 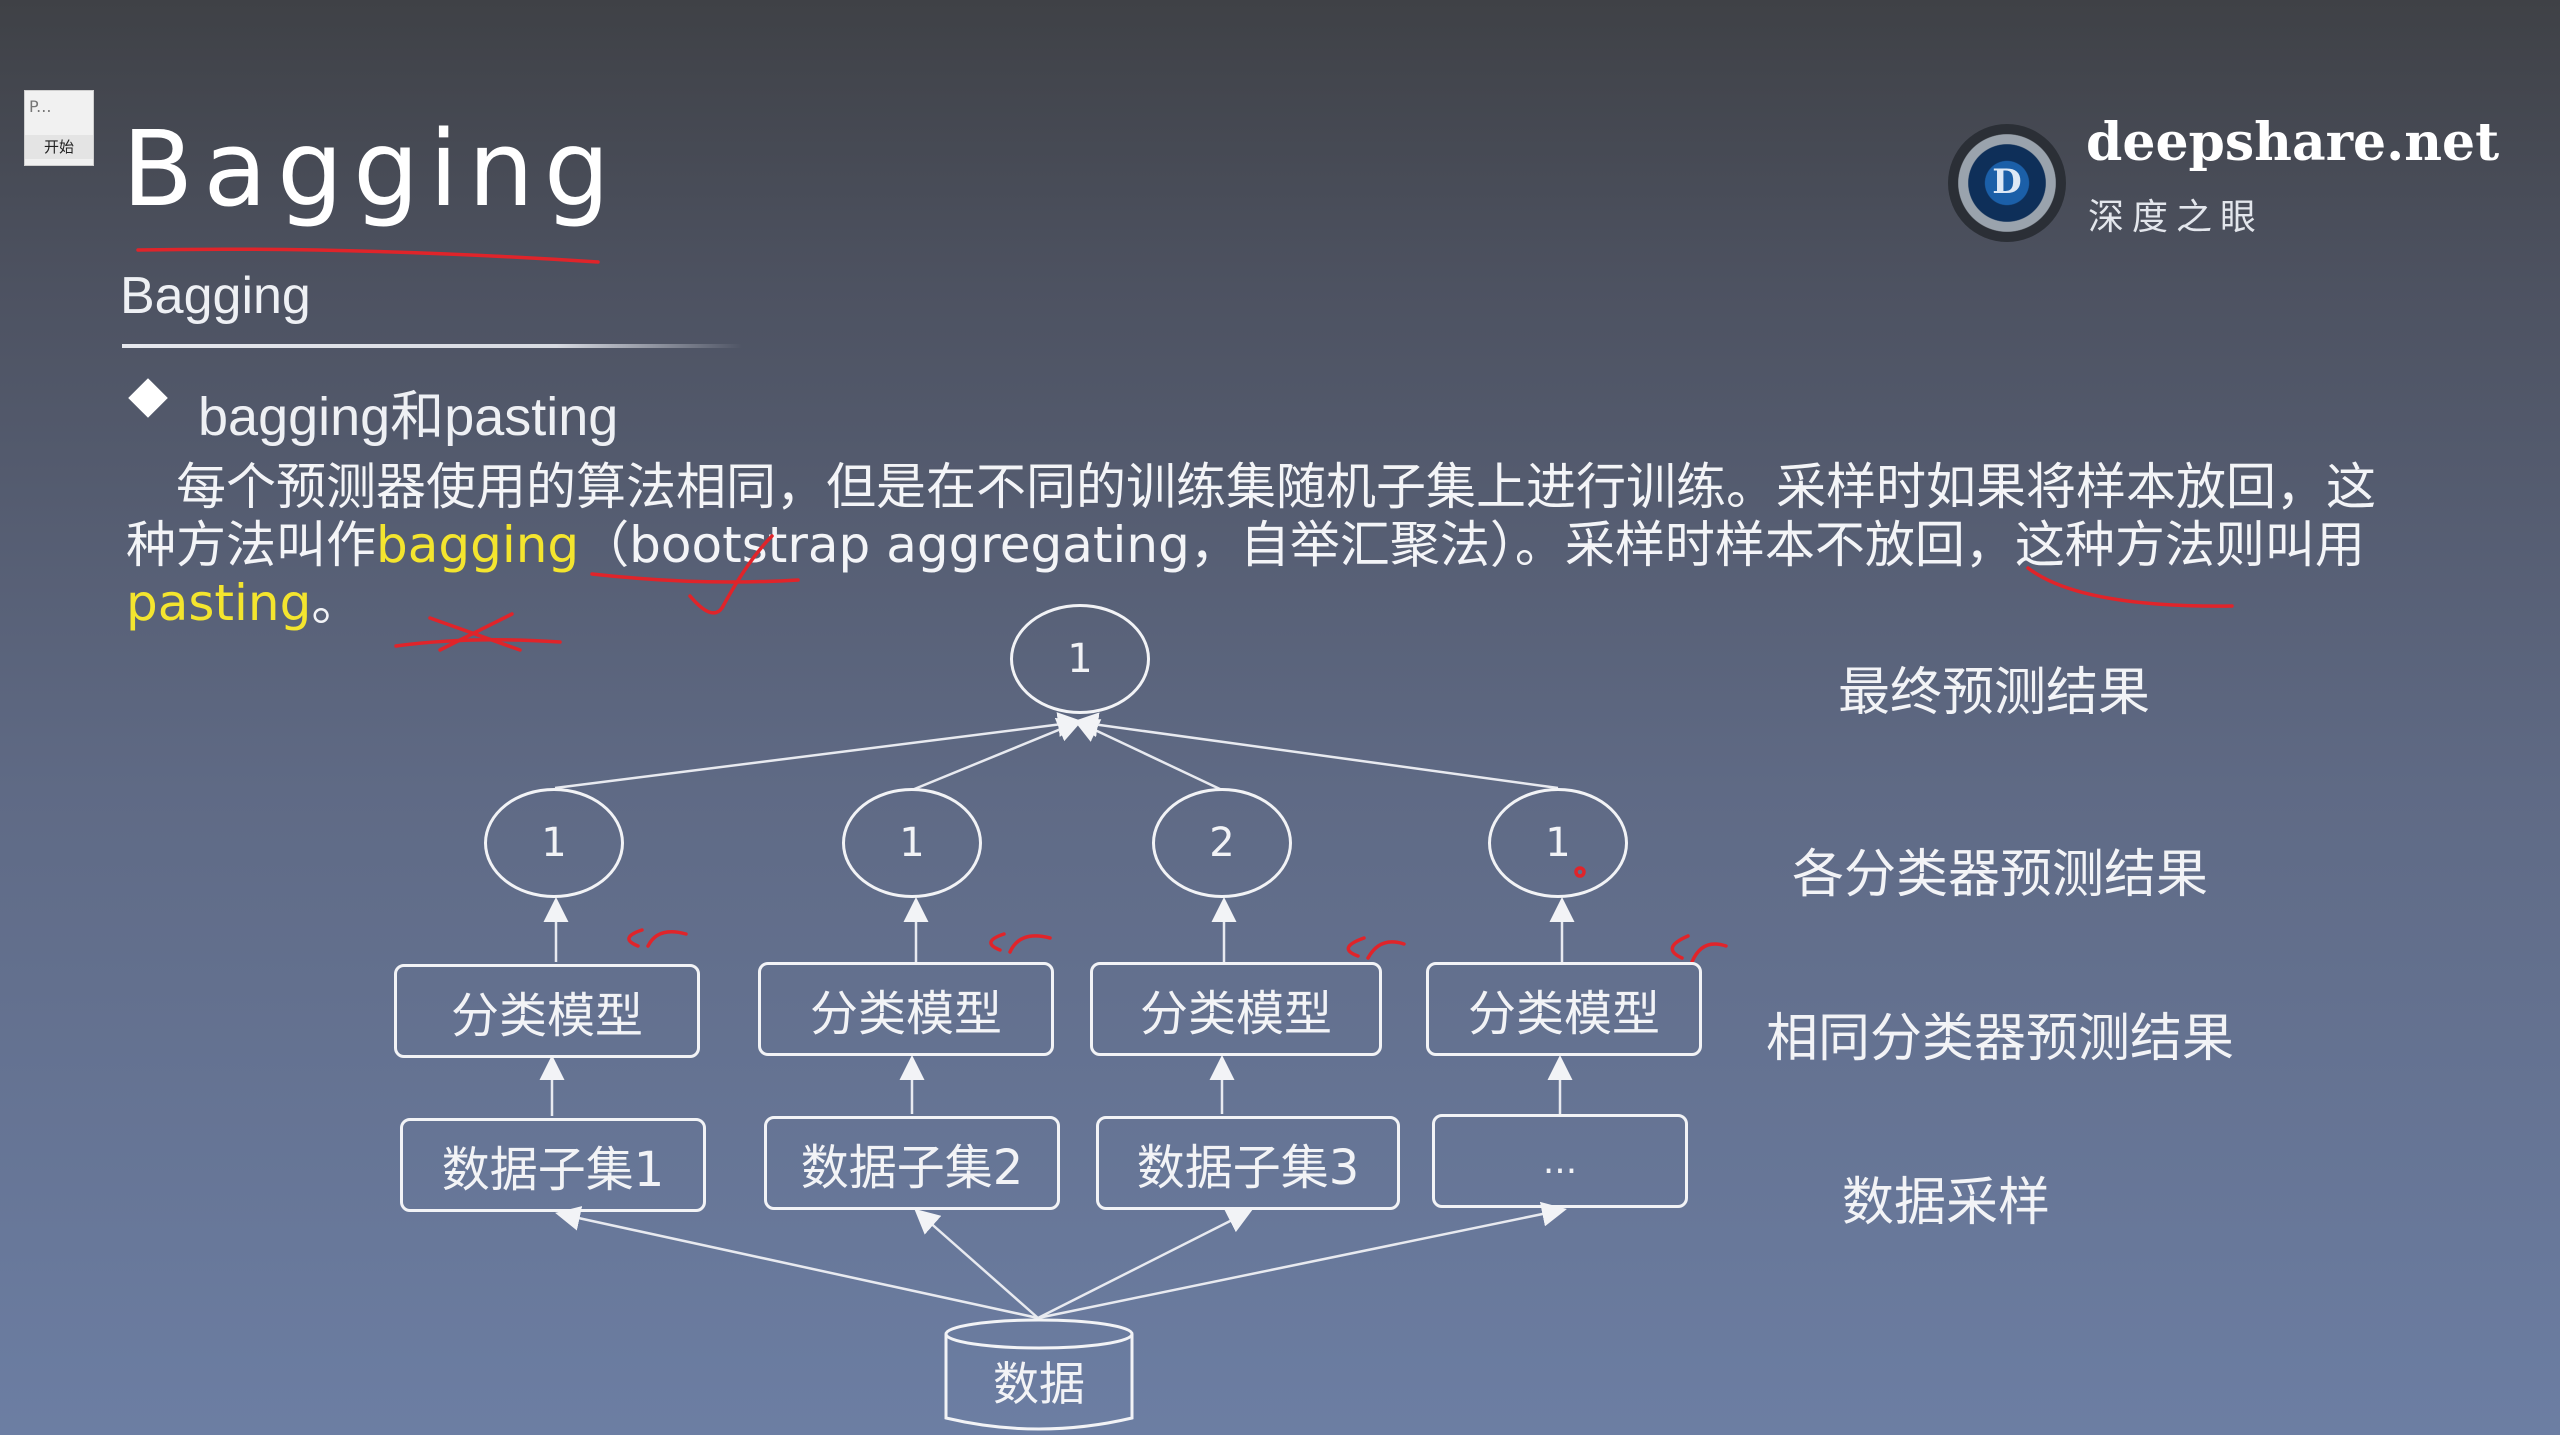 What do you see at coordinates (1080, 659) in the screenshot?
I see `final-result-node: 1` at bounding box center [1080, 659].